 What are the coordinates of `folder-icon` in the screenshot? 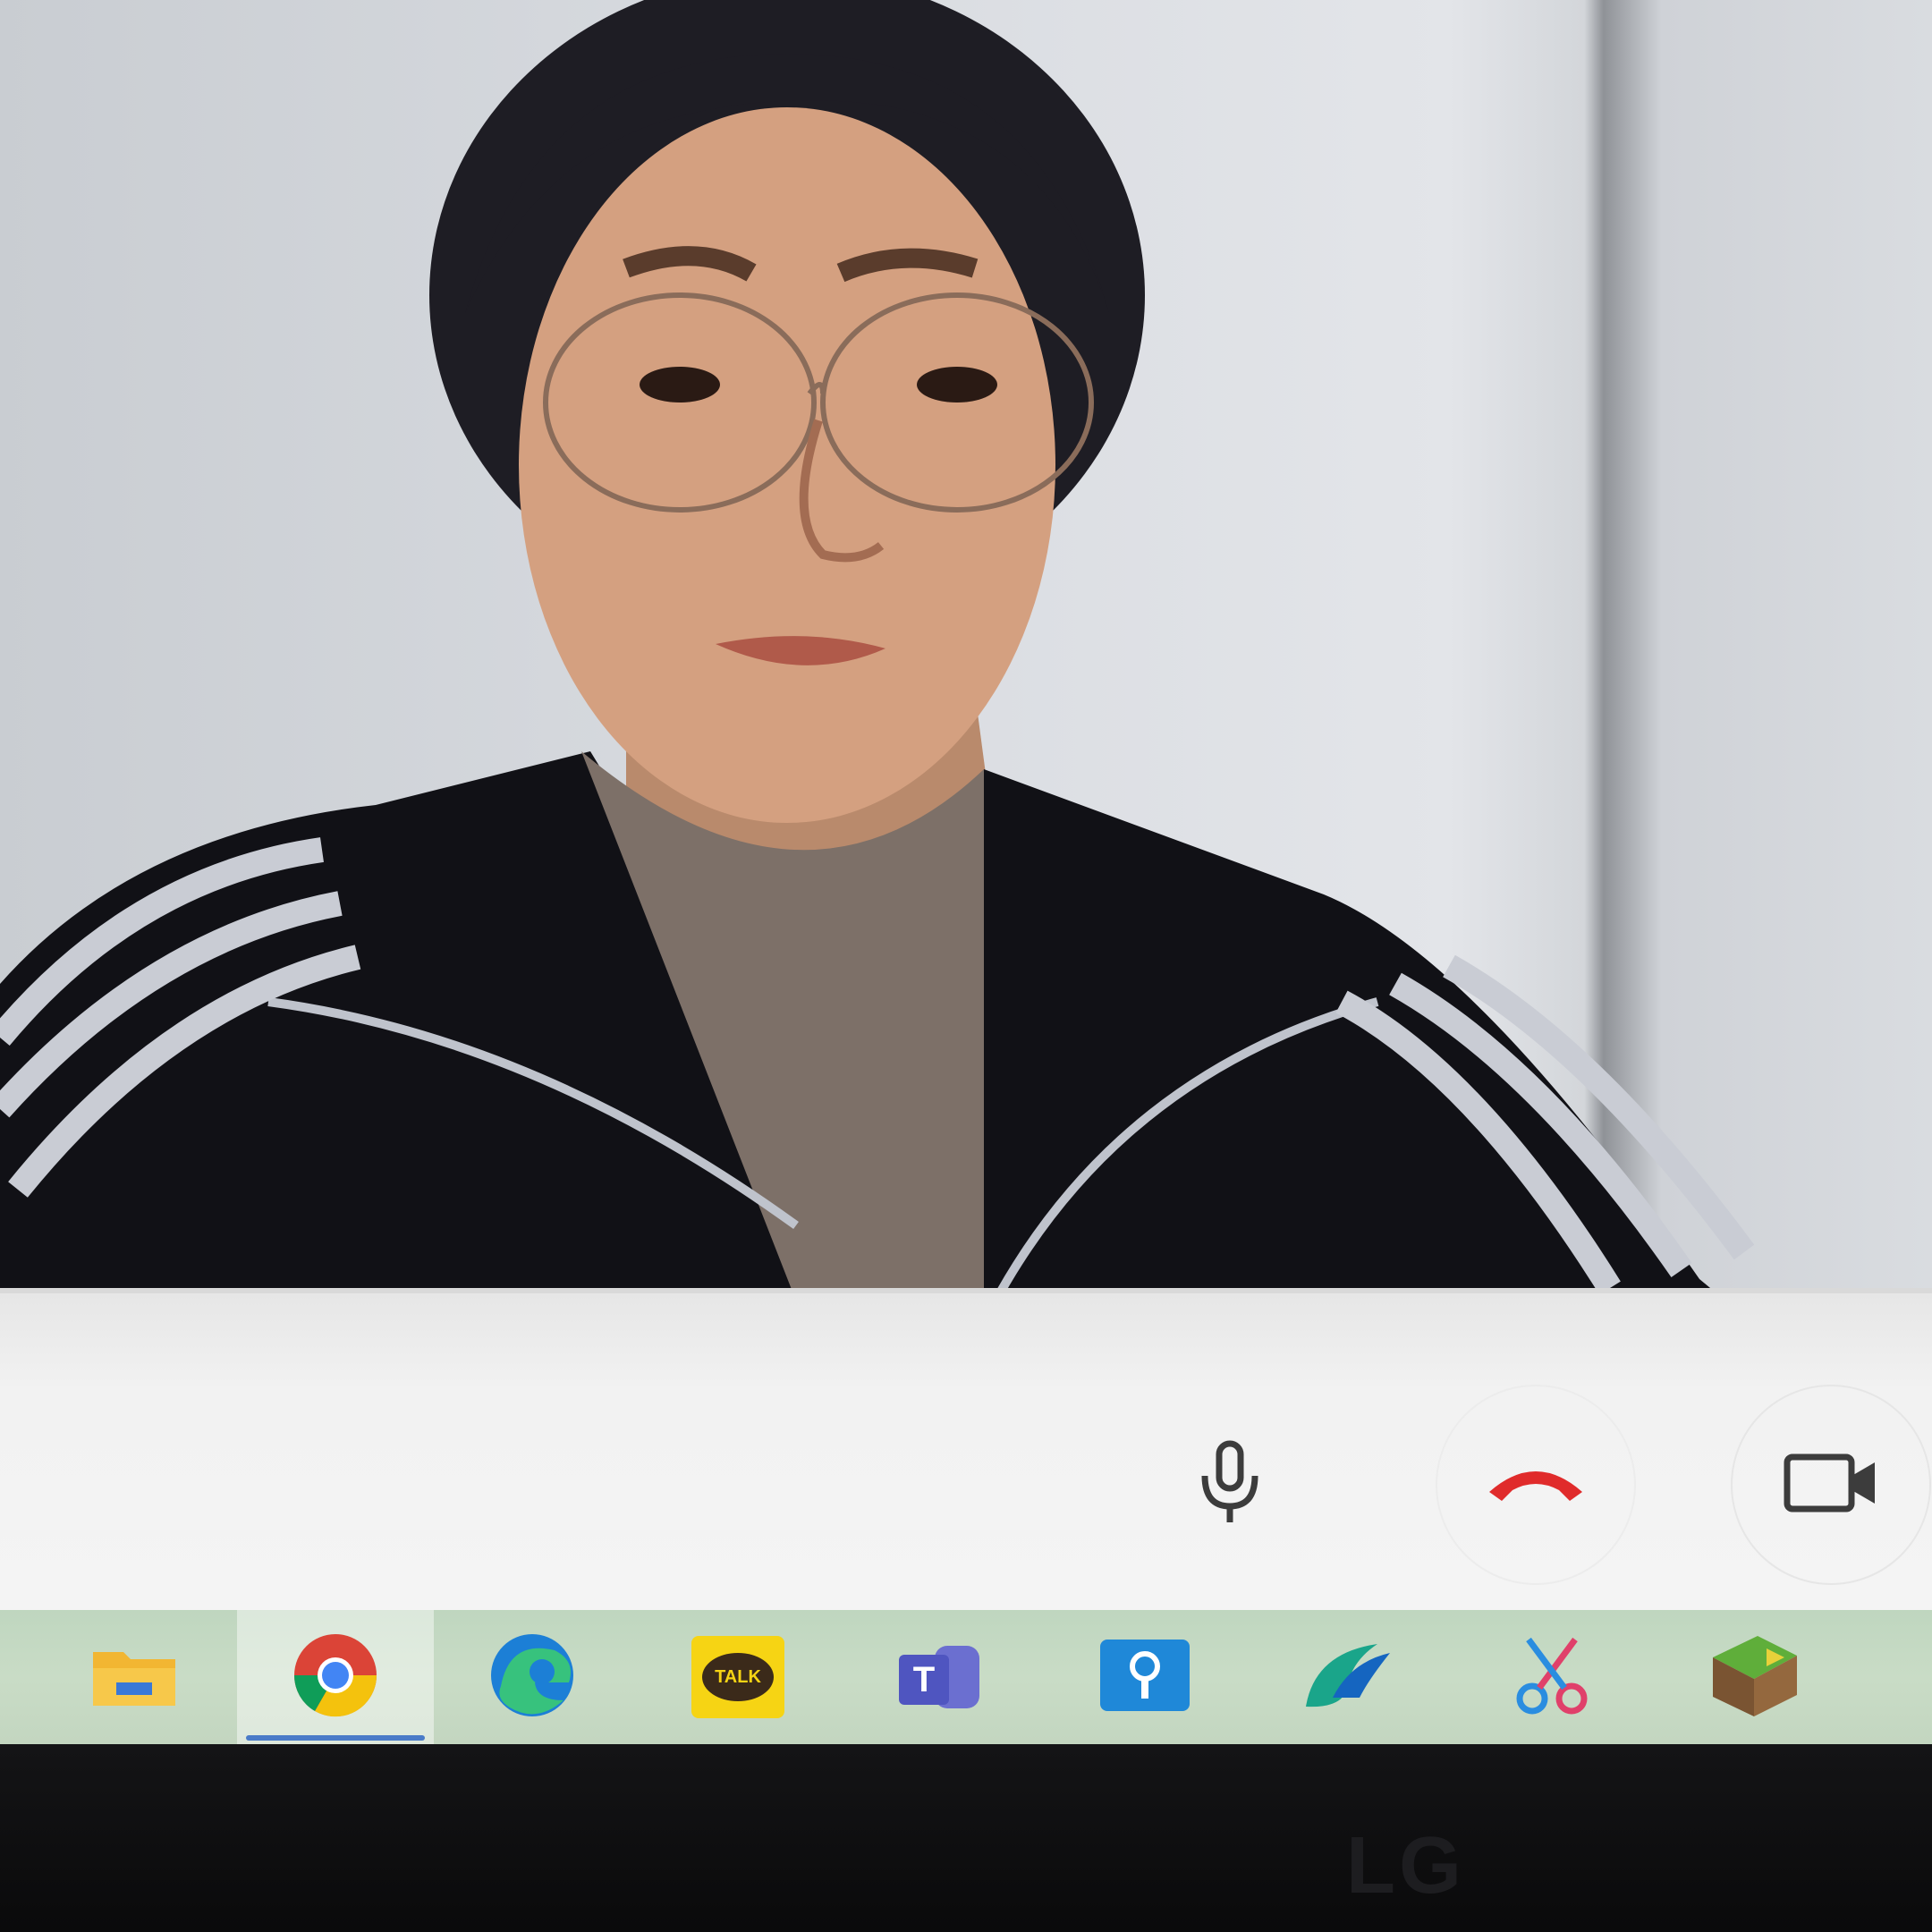 It's located at (134, 1678).